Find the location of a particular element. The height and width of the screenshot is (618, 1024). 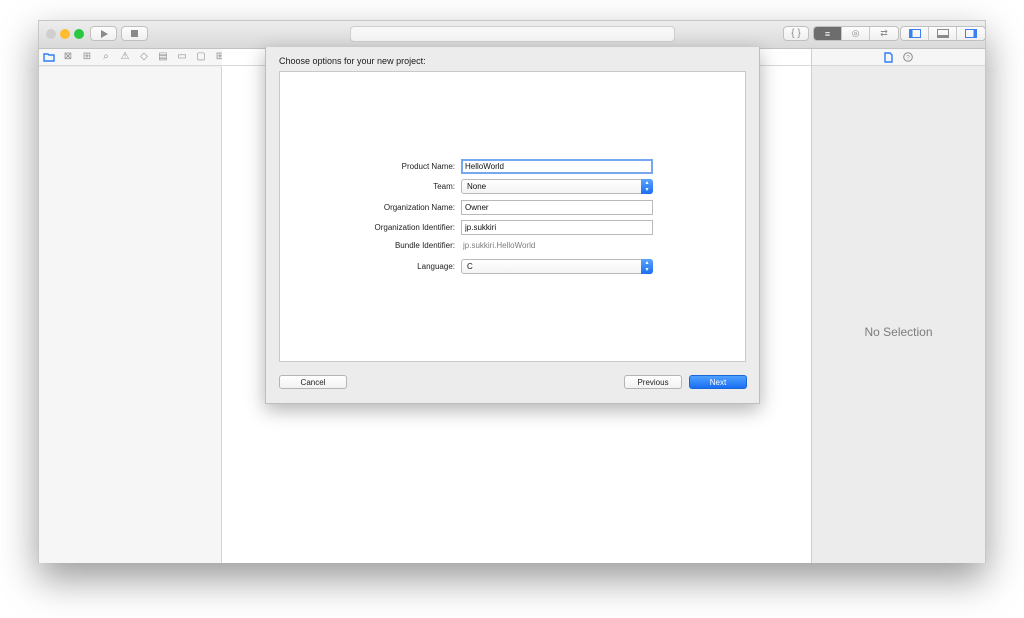

organization-name-field is located at coordinates (557, 207).